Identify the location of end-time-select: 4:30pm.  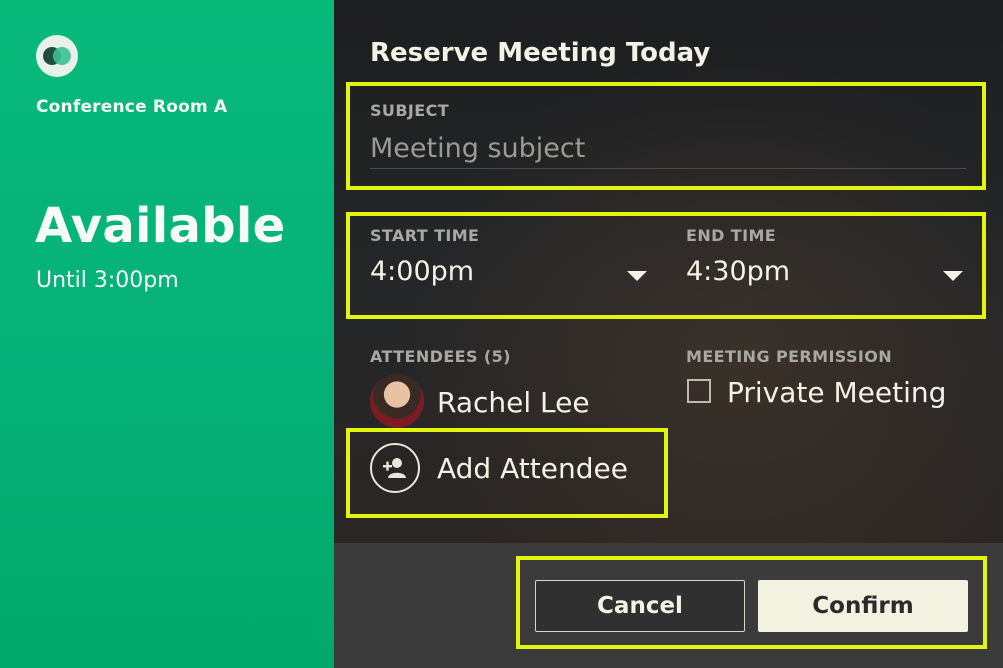
(827, 274).